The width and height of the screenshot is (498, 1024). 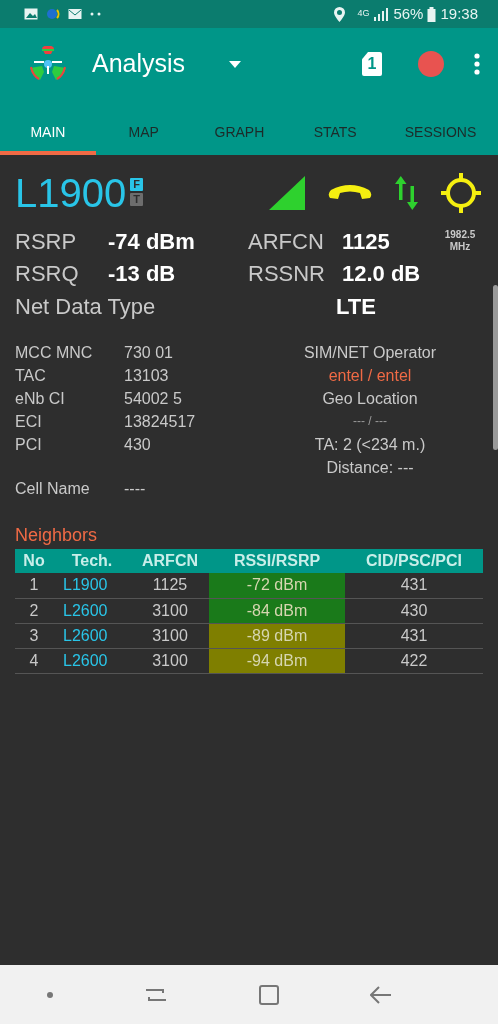 What do you see at coordinates (287, 193) in the screenshot?
I see `signal-strength-icon` at bounding box center [287, 193].